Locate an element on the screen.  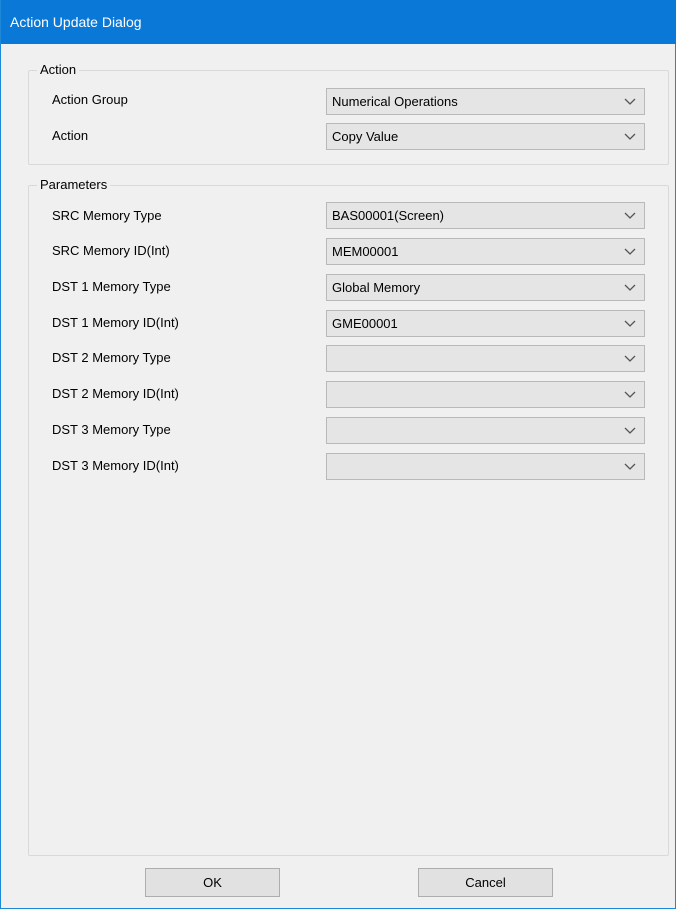
action-label: Action is located at coordinates (70, 135).